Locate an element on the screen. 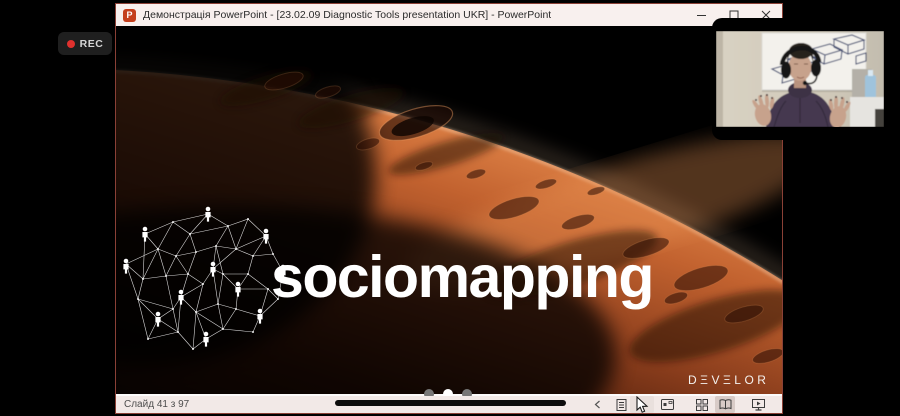 The height and width of the screenshot is (416, 900). status-bar: Слайд 41 з 97 is located at coordinates (449, 403).